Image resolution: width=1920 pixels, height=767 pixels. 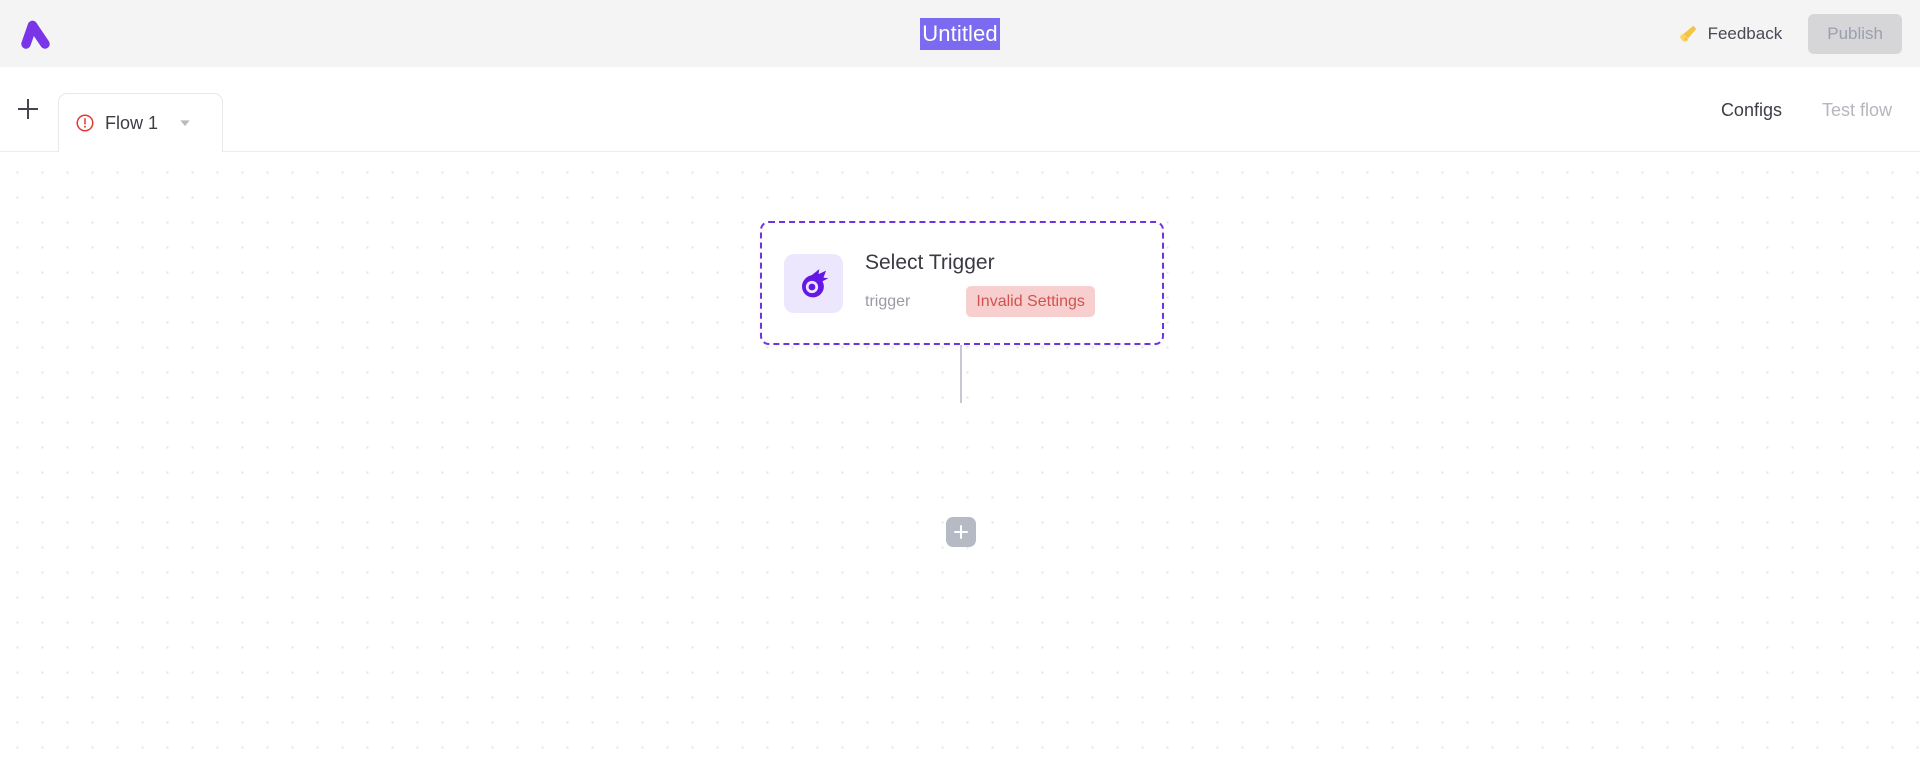 What do you see at coordinates (1687, 33) in the screenshot?
I see `megaphone-icon` at bounding box center [1687, 33].